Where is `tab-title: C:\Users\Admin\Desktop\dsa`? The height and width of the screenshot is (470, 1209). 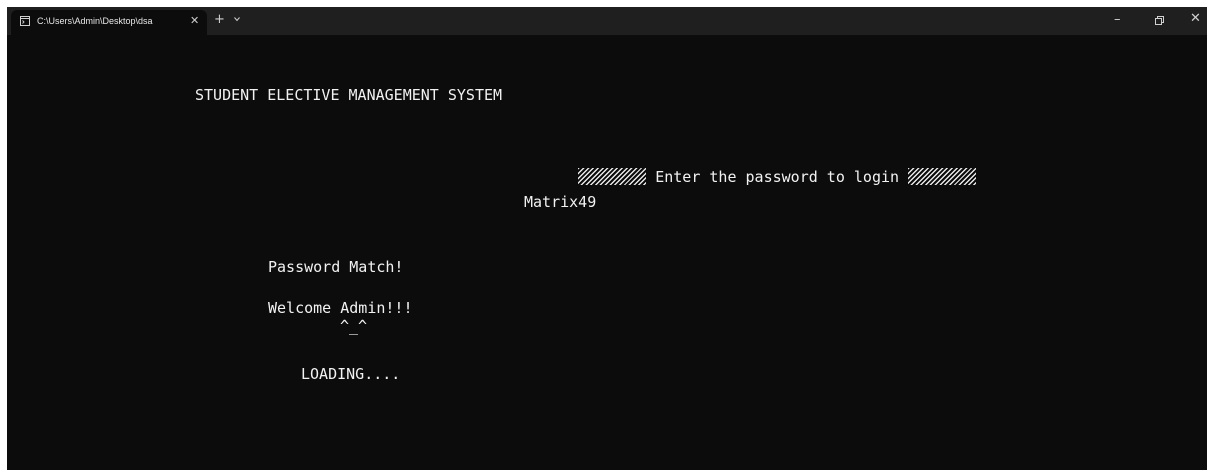
tab-title: C:\Users\Admin\Desktop\dsa is located at coordinates (95, 21).